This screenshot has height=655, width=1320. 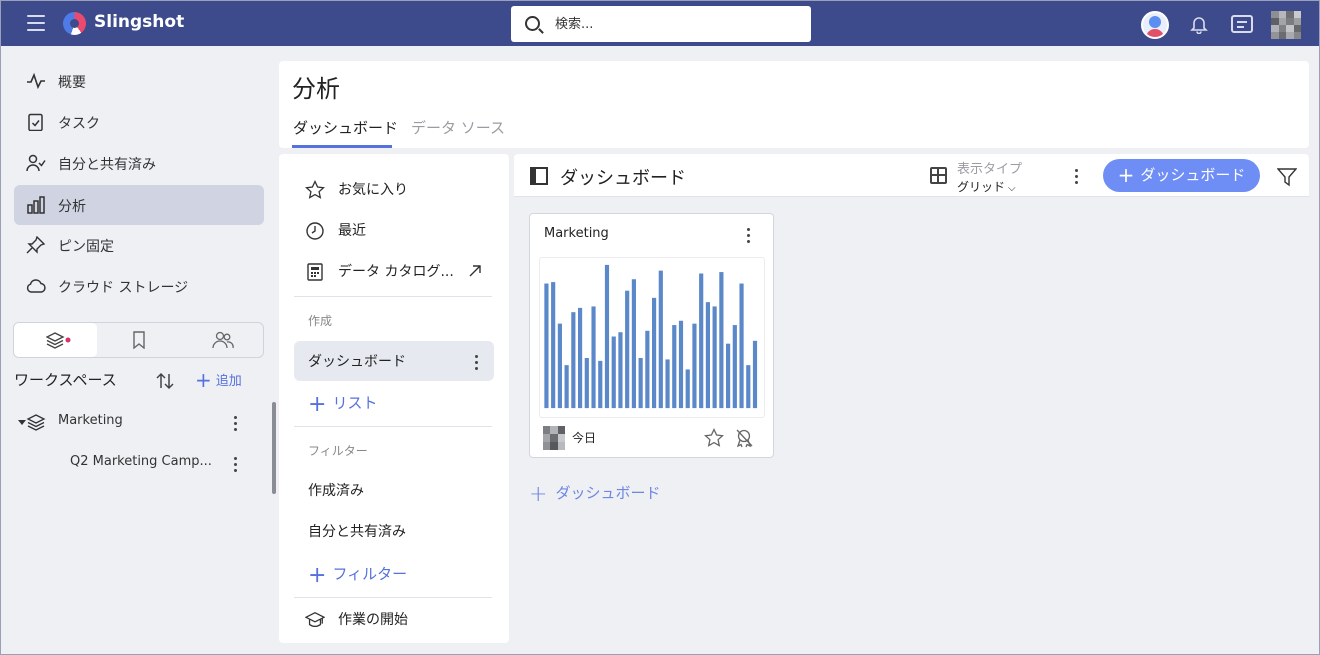 I want to click on section-create: 作成, so click(x=320, y=321).